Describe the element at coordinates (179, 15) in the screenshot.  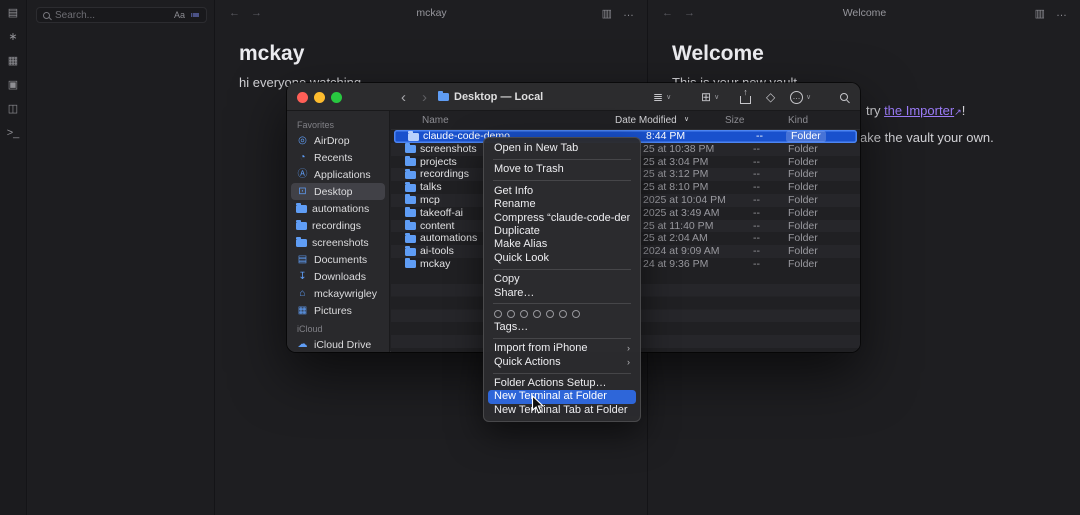
I see `match-case-toggle: Aa` at that location.